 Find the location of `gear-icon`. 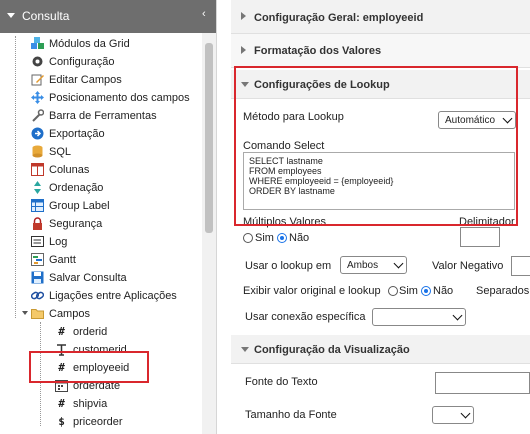

gear-icon is located at coordinates (37, 61).